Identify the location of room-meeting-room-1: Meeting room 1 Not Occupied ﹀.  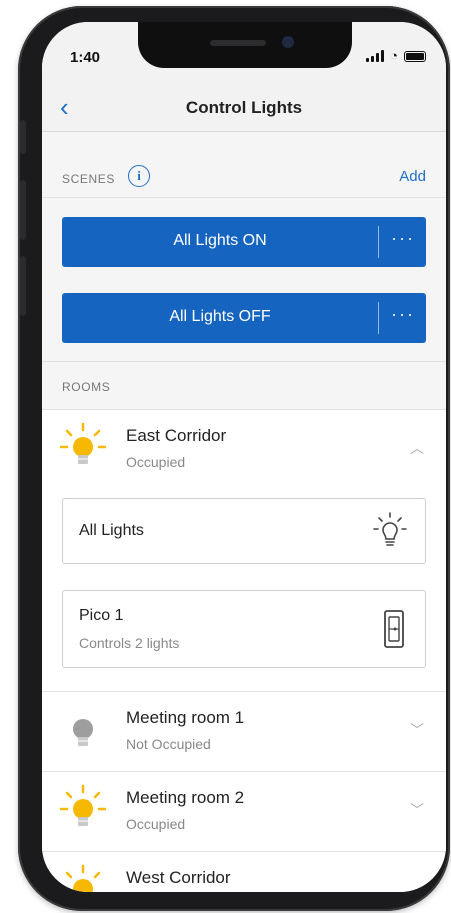
(244, 732).